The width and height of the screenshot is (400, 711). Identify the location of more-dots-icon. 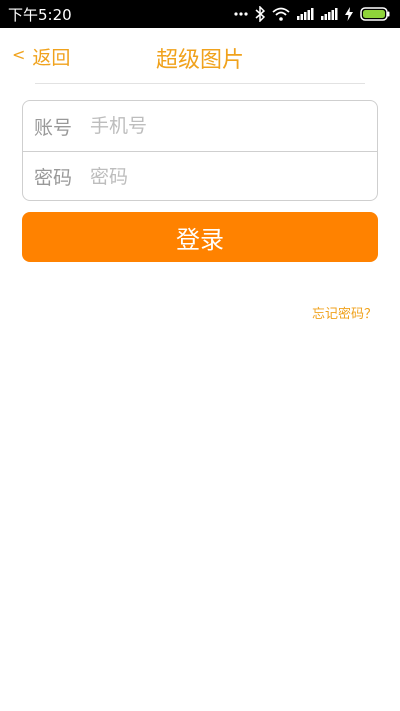
(241, 14).